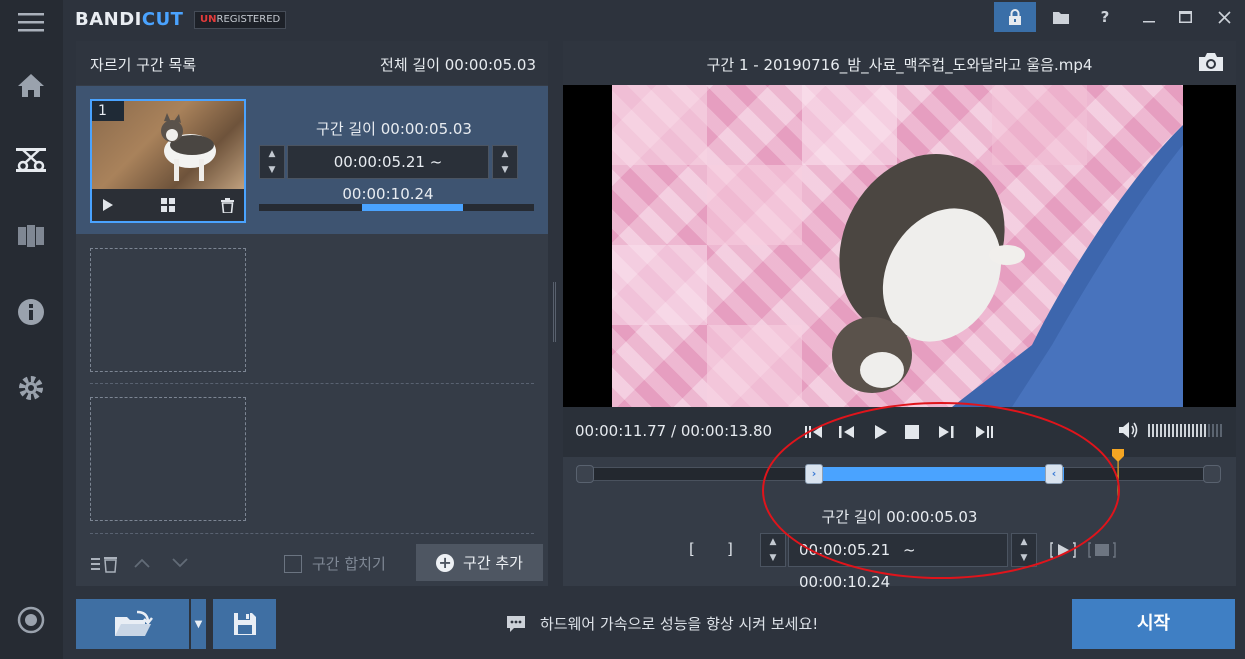 This screenshot has height=659, width=1245. What do you see at coordinates (1063, 550) in the screenshot?
I see `play-selection-icon` at bounding box center [1063, 550].